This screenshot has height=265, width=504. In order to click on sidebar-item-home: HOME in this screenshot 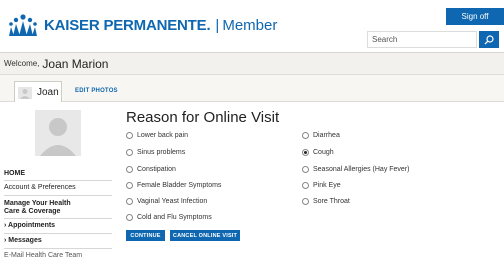, I will do `click(59, 173)`.